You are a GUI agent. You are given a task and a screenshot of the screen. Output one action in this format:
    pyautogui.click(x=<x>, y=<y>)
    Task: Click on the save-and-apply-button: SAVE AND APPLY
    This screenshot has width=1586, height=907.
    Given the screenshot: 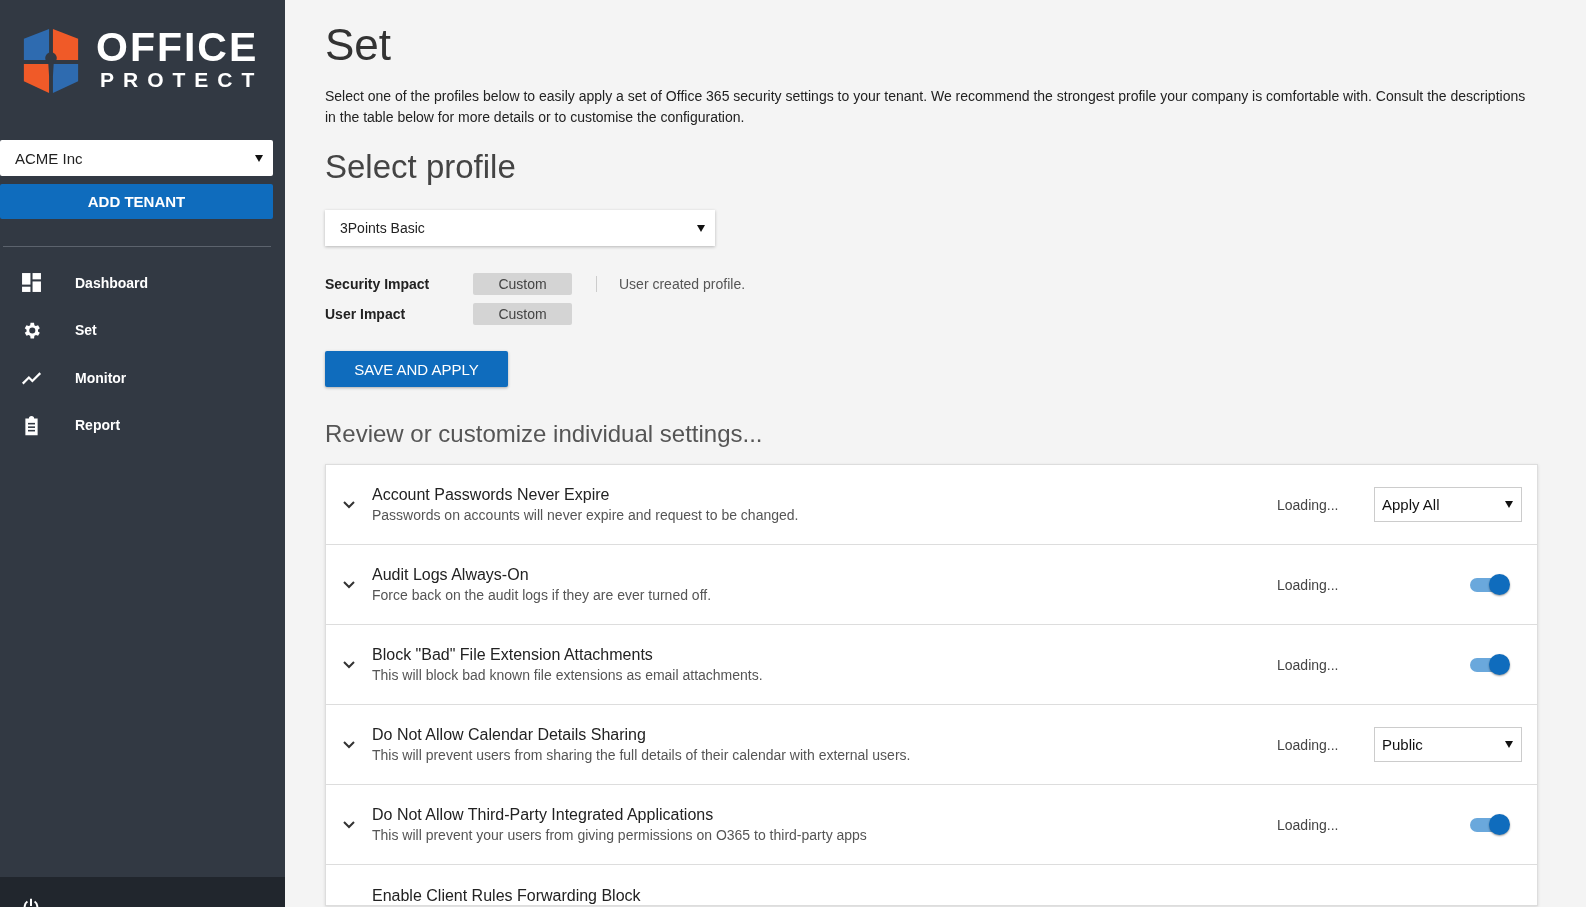 What is the action you would take?
    pyautogui.click(x=416, y=369)
    